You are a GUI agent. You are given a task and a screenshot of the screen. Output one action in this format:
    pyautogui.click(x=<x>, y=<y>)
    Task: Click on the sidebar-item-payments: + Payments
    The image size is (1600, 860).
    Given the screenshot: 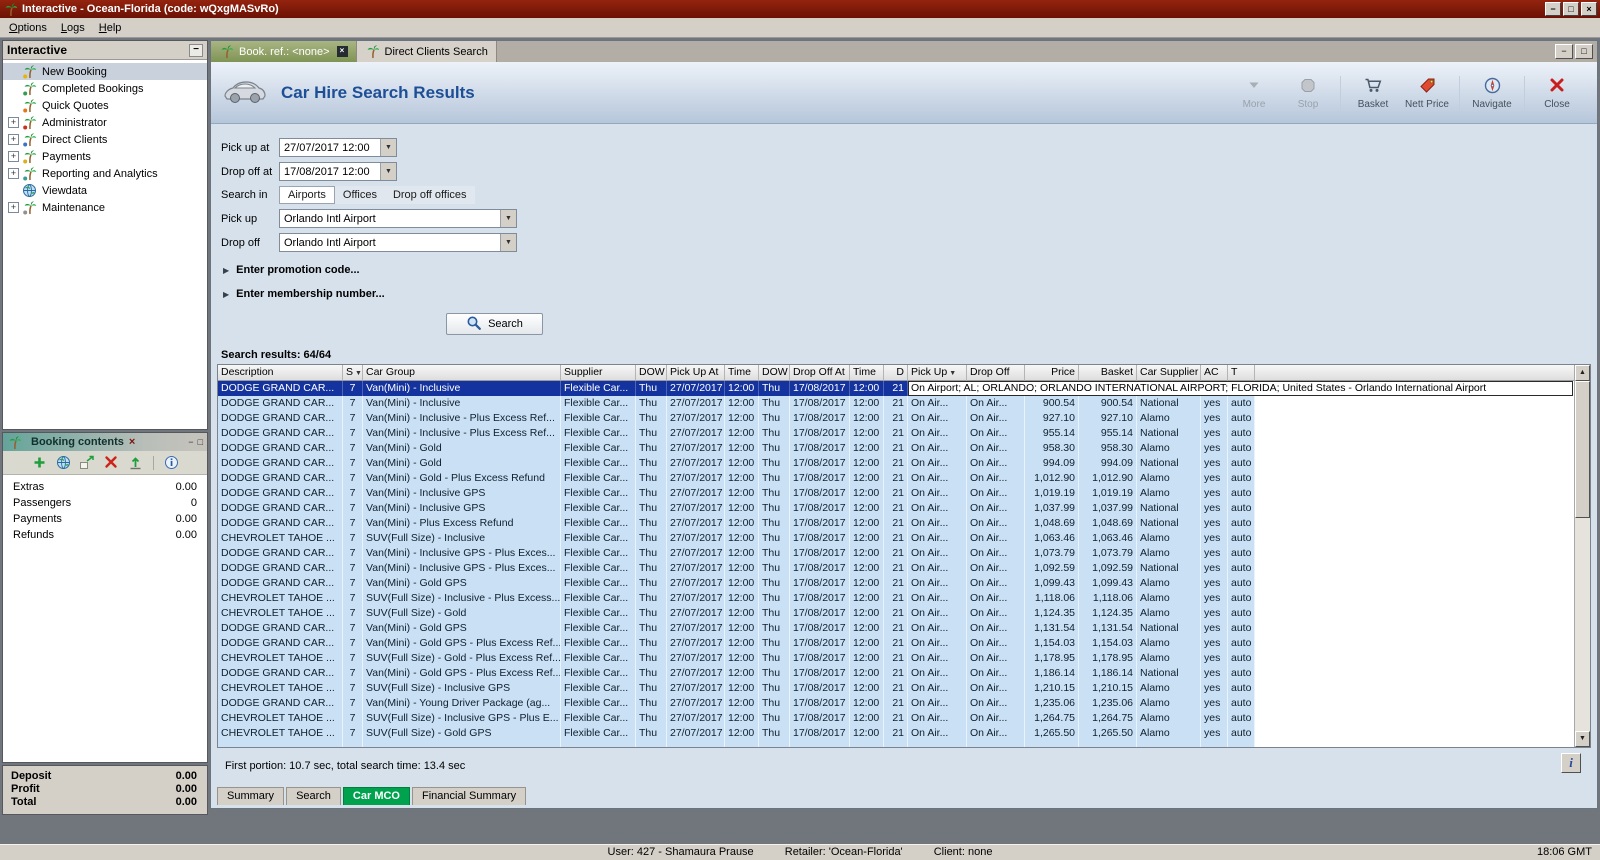 What is the action you would take?
    pyautogui.click(x=105, y=156)
    